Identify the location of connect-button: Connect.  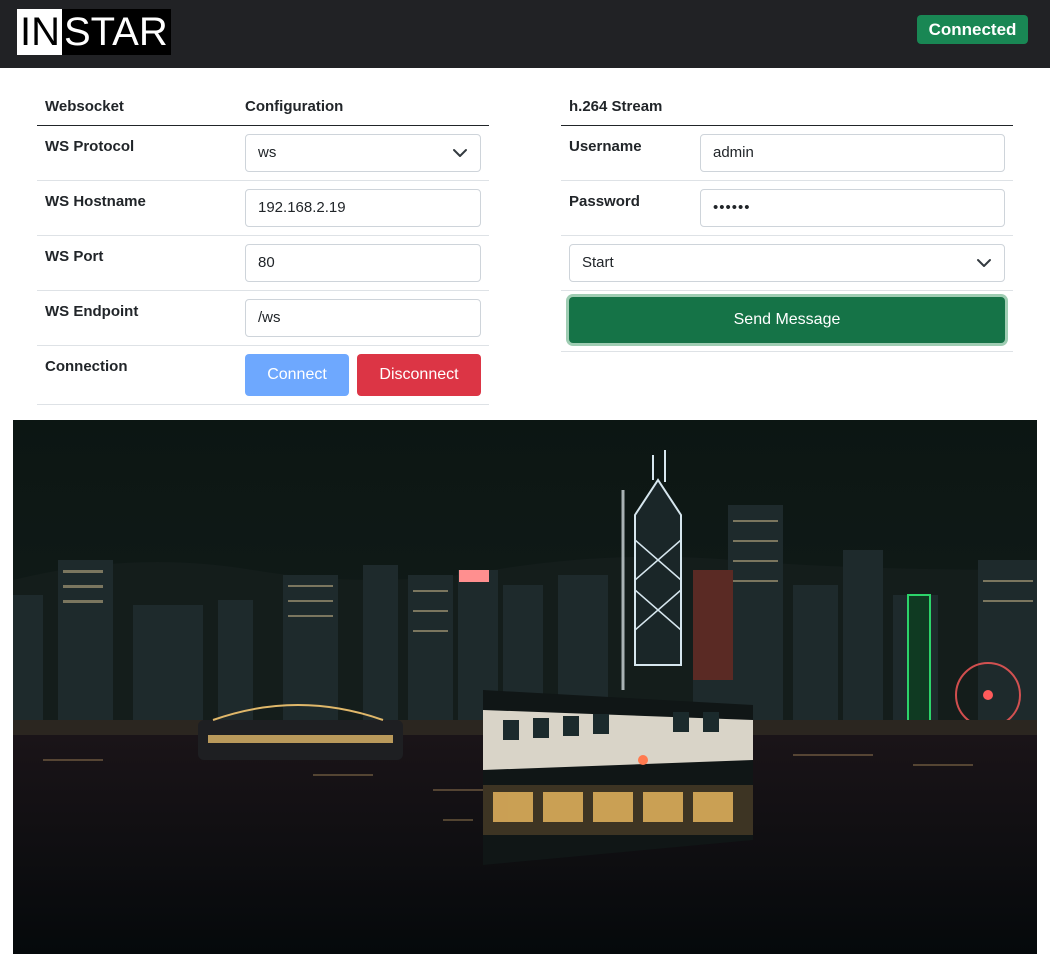
(297, 374).